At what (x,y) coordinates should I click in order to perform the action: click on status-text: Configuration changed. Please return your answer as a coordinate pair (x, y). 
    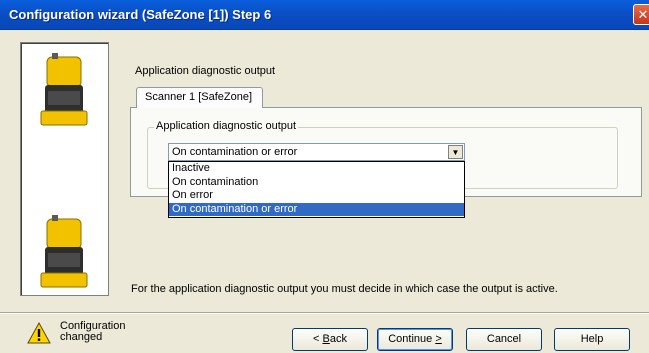
    Looking at the image, I should click on (92, 332).